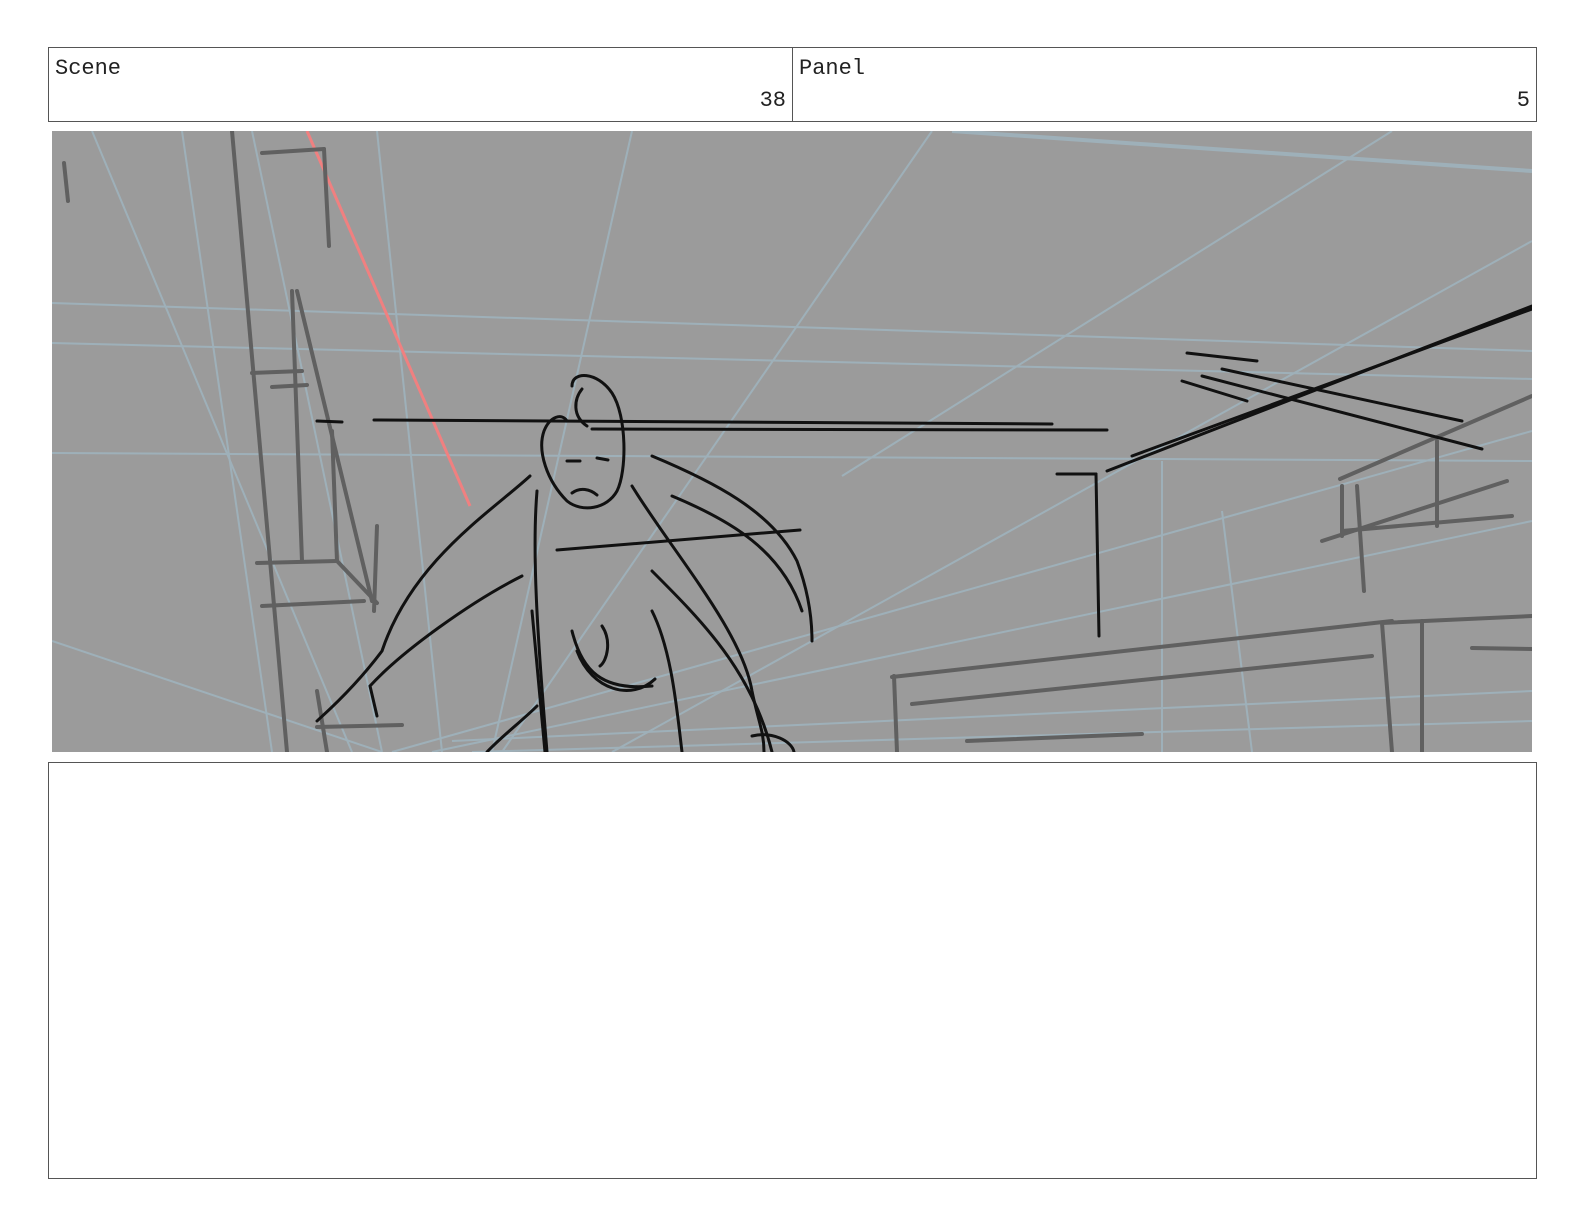 This screenshot has width=1584, height=1224. Describe the element at coordinates (420, 84) in the screenshot. I see `scene-cell: Scene 38` at that location.